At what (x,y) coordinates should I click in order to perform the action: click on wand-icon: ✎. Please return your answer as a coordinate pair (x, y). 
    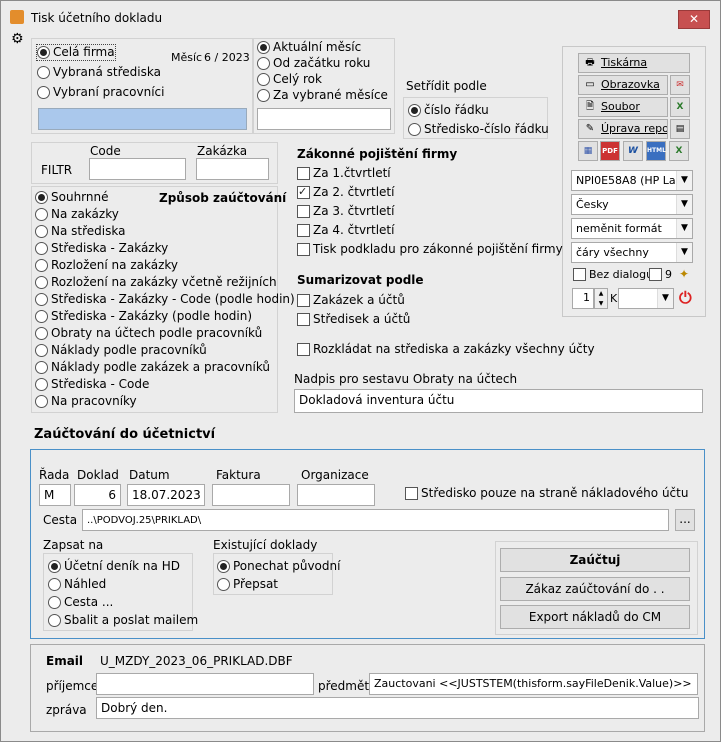
    Looking at the image, I should click on (590, 128).